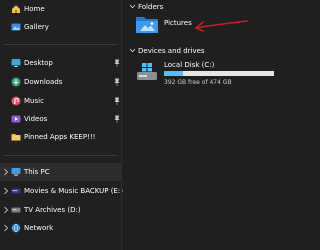  What do you see at coordinates (60, 101) in the screenshot?
I see `sidebar-item-music: Music` at bounding box center [60, 101].